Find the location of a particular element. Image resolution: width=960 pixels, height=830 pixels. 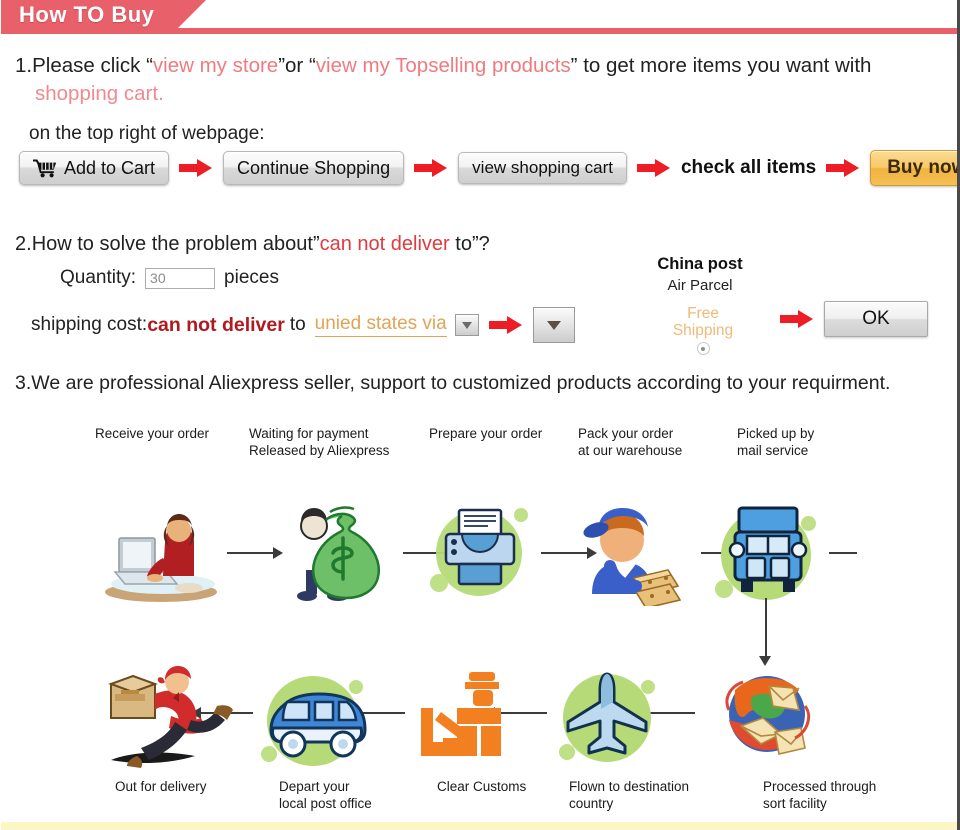

caption-line-1: Flown to destination is located at coordinates (629, 786).